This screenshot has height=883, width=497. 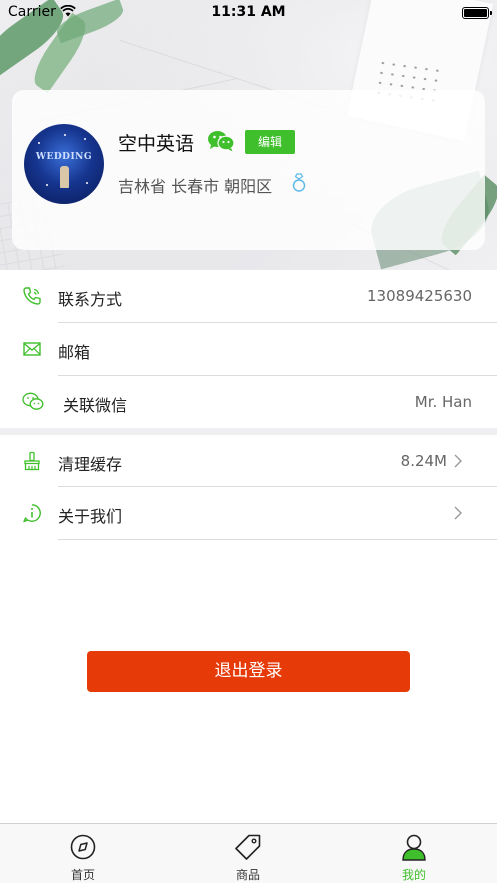 I want to click on status-bar: Carrier 11:31 AM, so click(x=248, y=13).